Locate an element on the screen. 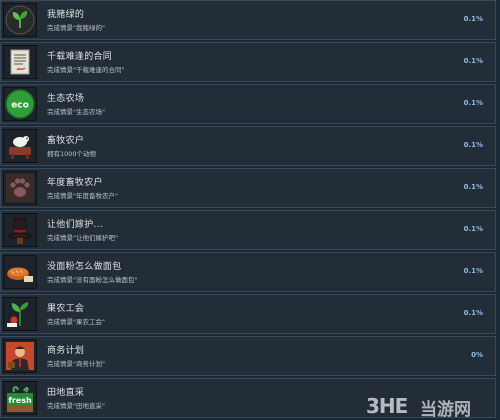  fruit-plant-icon is located at coordinates (20, 314).